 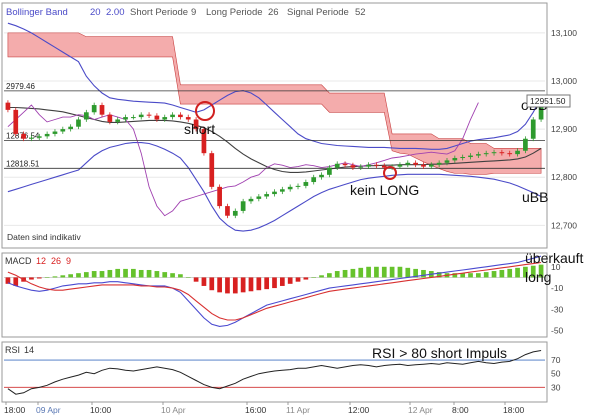 What do you see at coordinates (564, 81) in the screenshot?
I see `price-tick-label: 13,000` at bounding box center [564, 81].